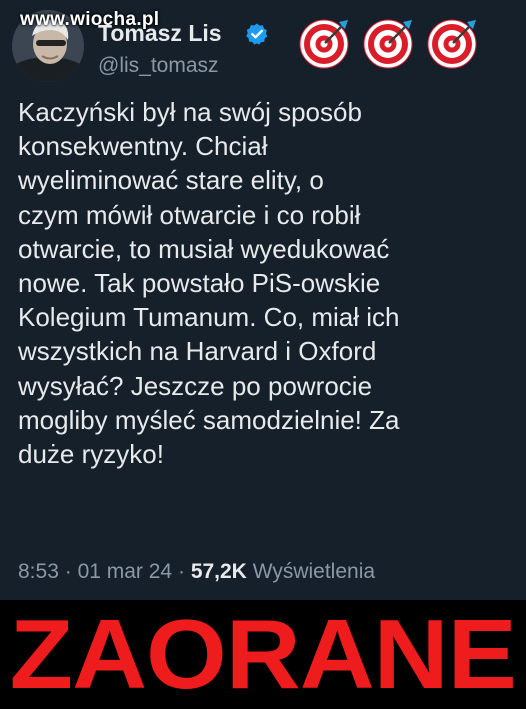  What do you see at coordinates (125, 571) in the screenshot?
I see `tweet-date: 01 mar 24` at bounding box center [125, 571].